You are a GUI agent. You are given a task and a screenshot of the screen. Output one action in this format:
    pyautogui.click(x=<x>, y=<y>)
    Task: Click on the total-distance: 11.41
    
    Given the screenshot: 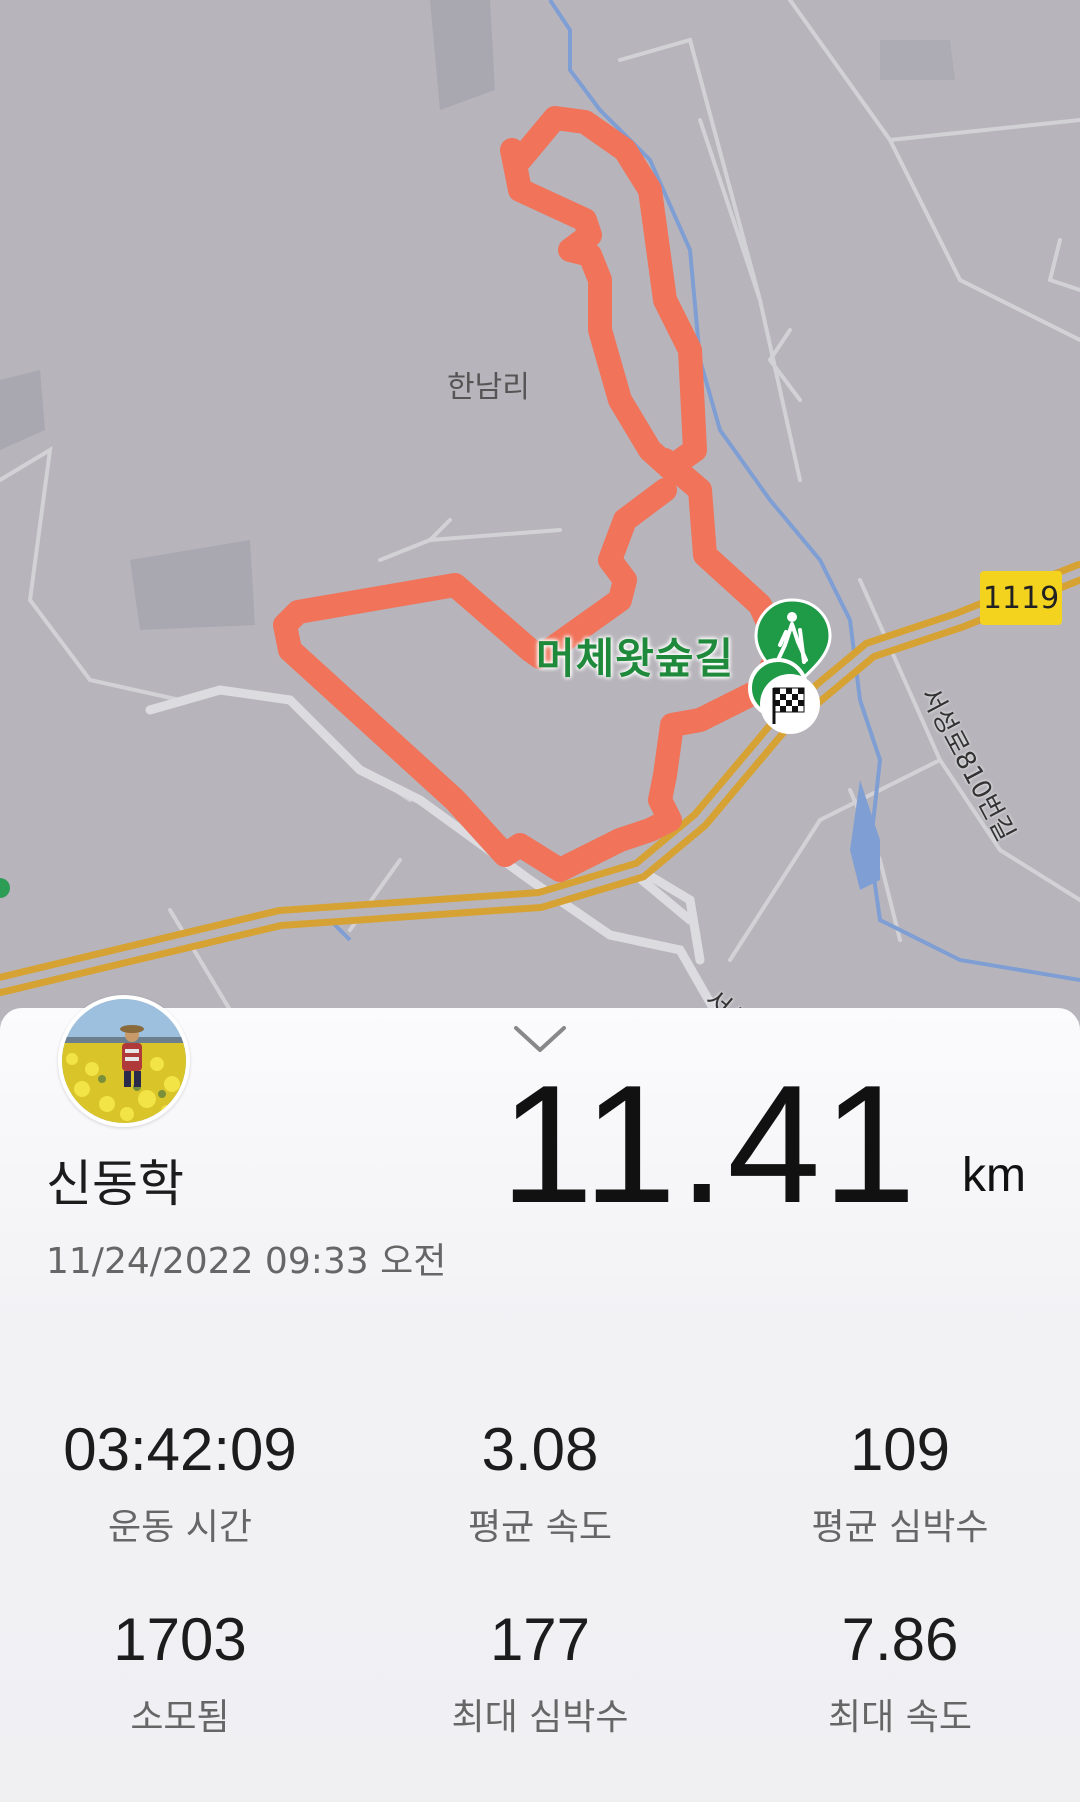 What is the action you would take?
    pyautogui.click(x=709, y=1144)
    